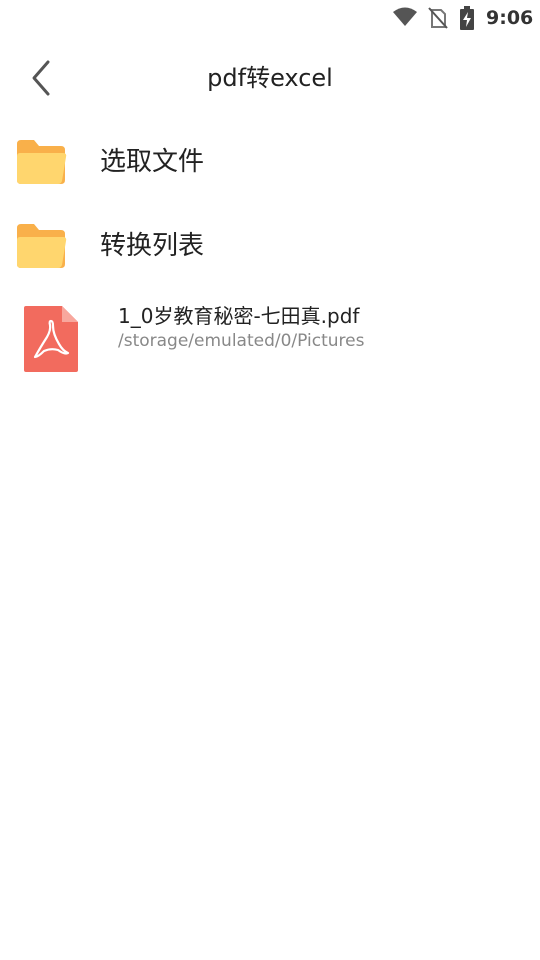  What do you see at coordinates (438, 18) in the screenshot?
I see `no-sim-icon` at bounding box center [438, 18].